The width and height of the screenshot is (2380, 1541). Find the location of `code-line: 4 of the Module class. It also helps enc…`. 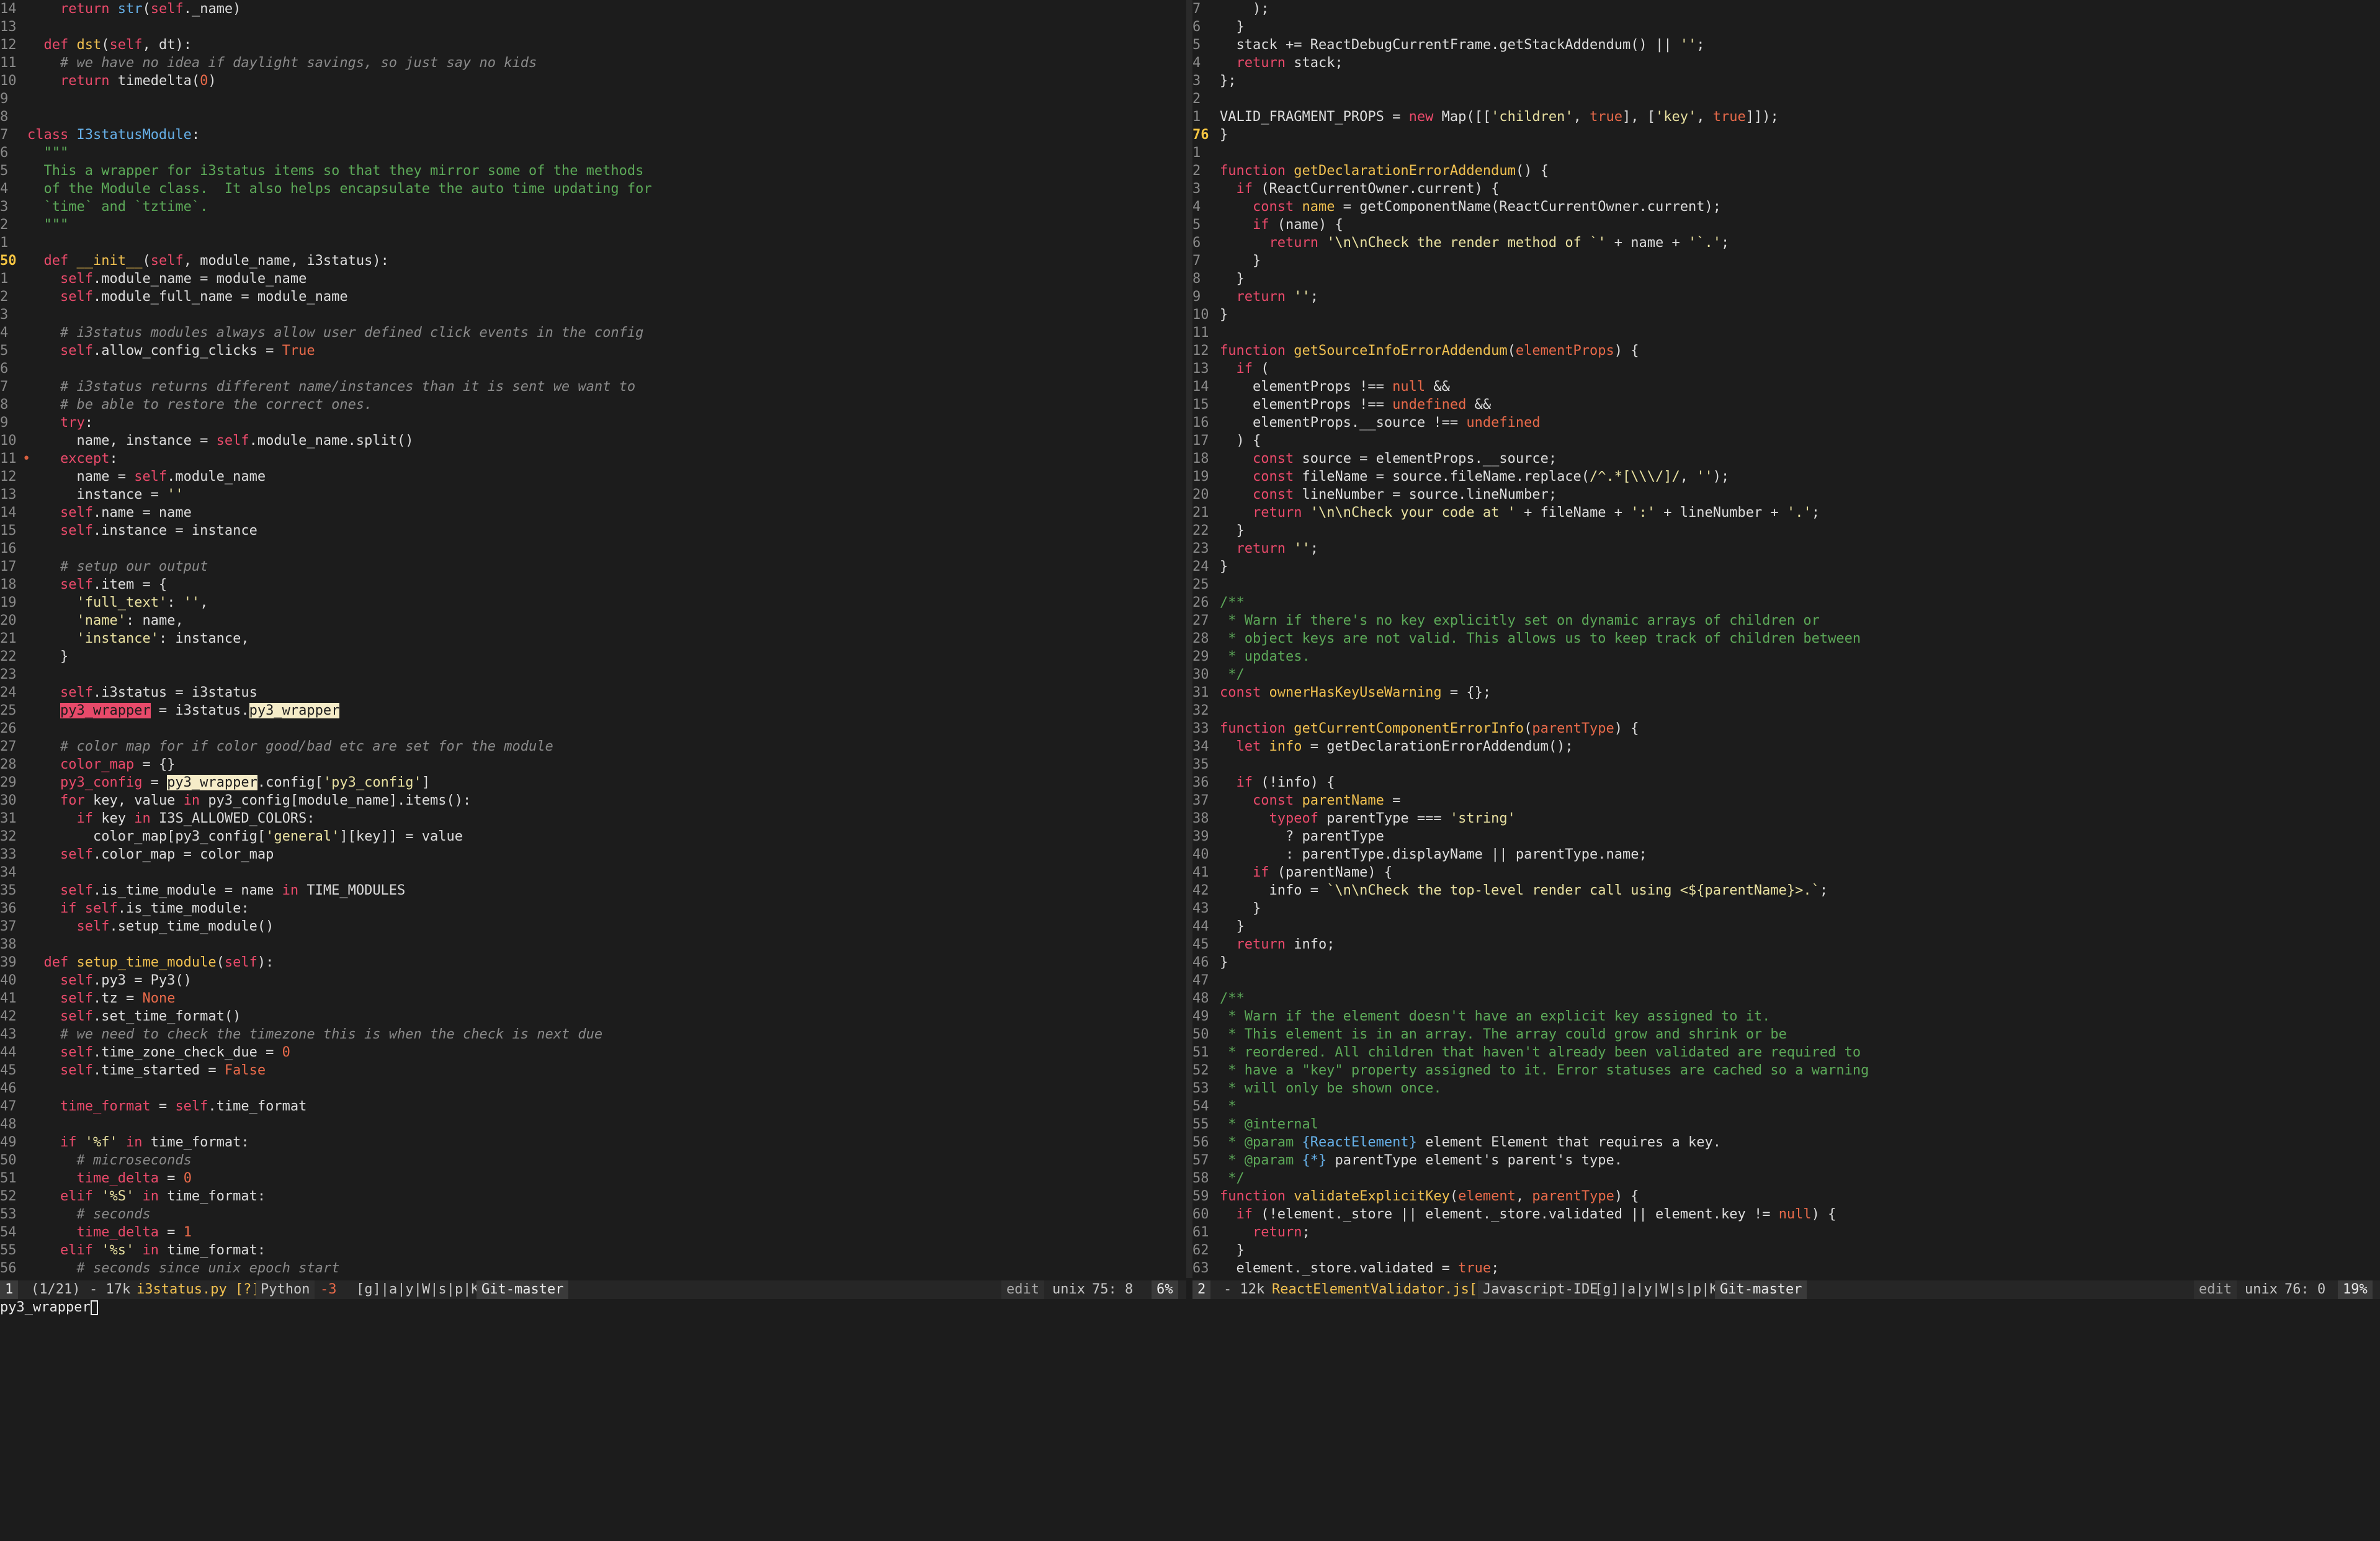

code-line: 4 of the Module class. It also helps enc… is located at coordinates (593, 189).